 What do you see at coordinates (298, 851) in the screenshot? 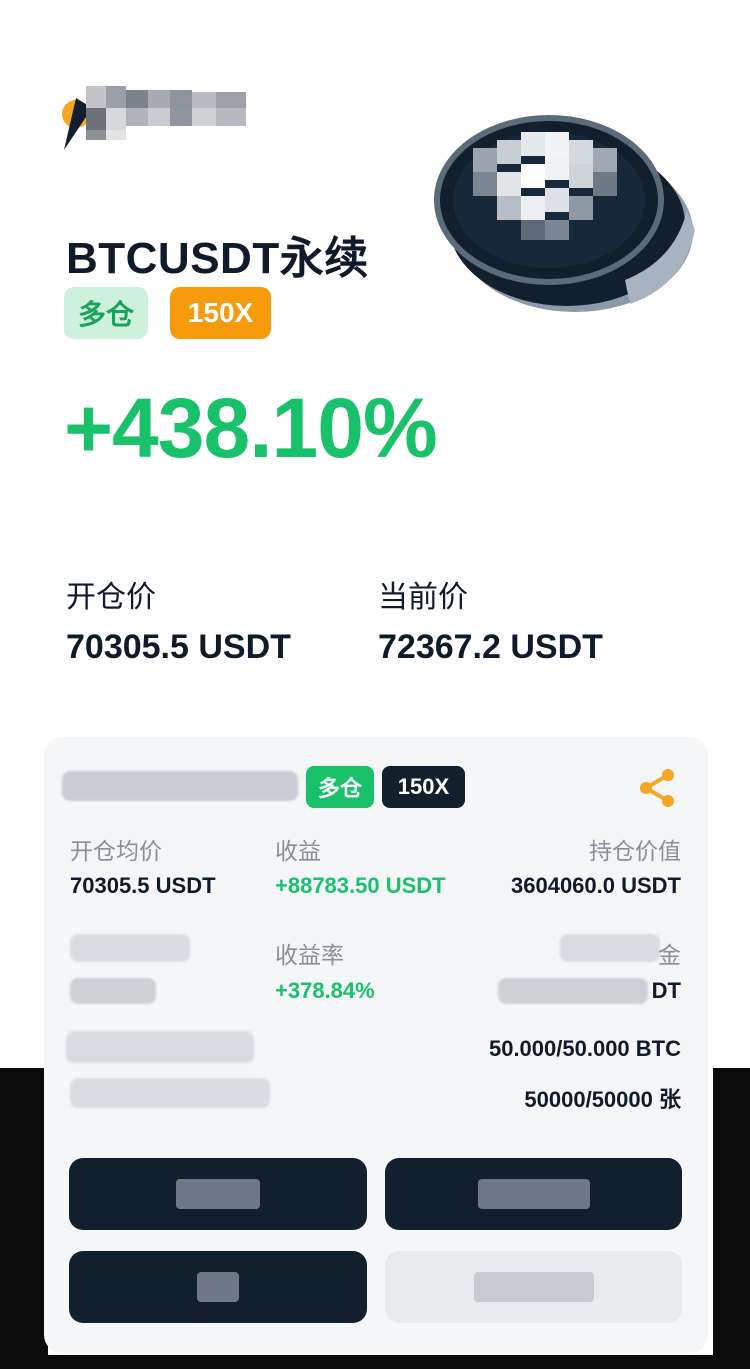
I see `profit-label: 收益` at bounding box center [298, 851].